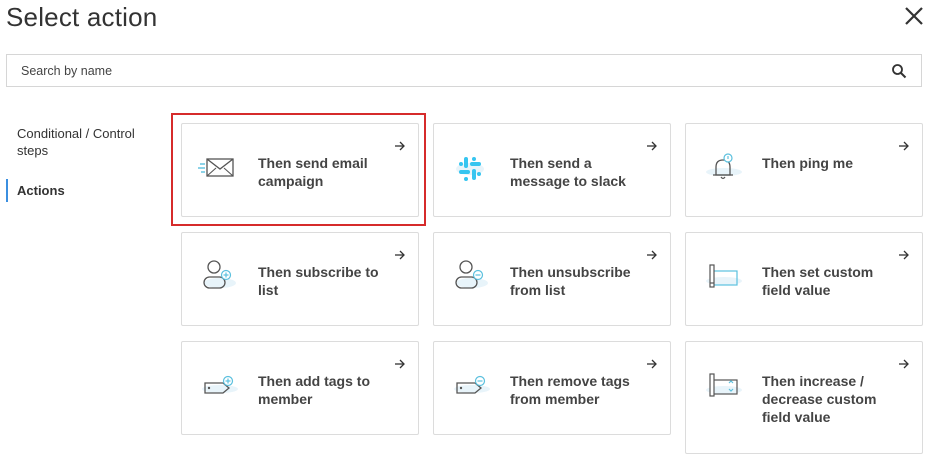  What do you see at coordinates (81, 190) in the screenshot?
I see `sidebar-item-actions: Actions` at bounding box center [81, 190].